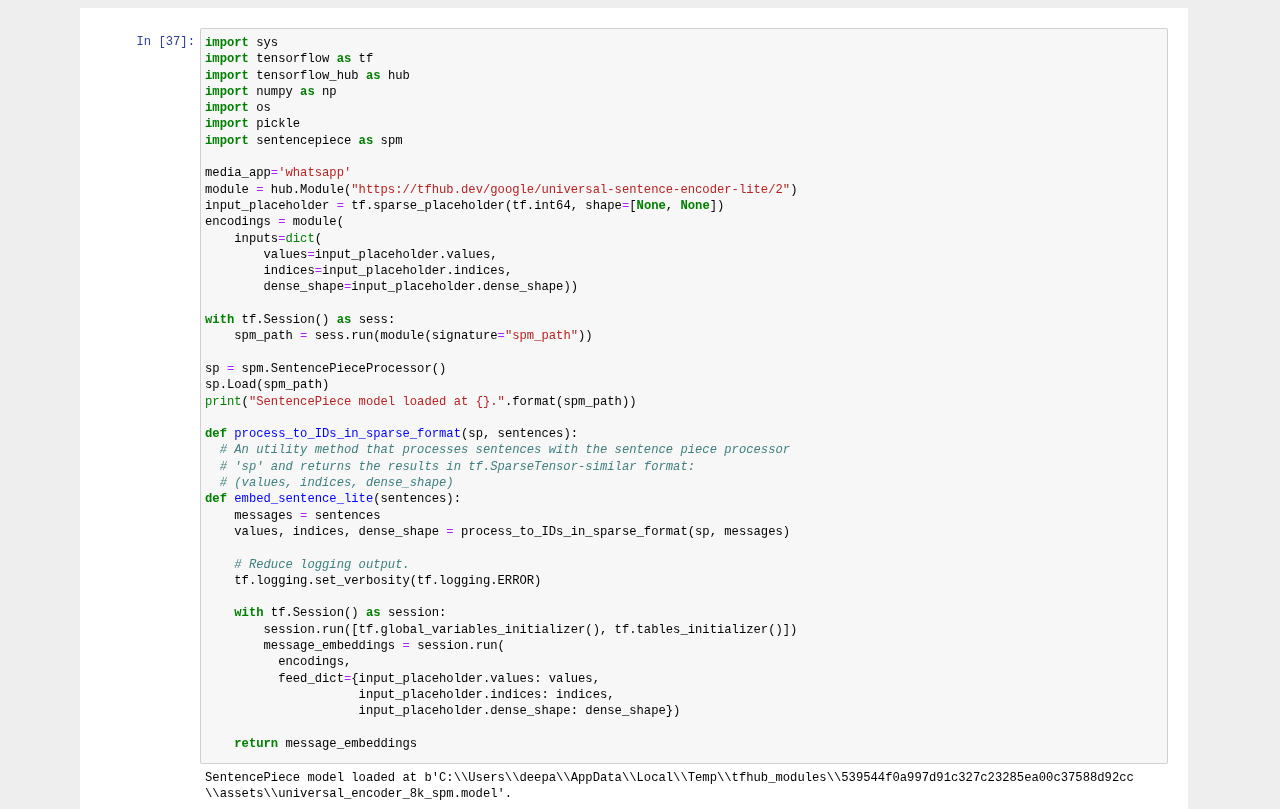  Describe the element at coordinates (512, 532) in the screenshot. I see `code-line: values, indices, dense_shape = process_to_IDs_in_sparse_format(sp, messages)` at that location.